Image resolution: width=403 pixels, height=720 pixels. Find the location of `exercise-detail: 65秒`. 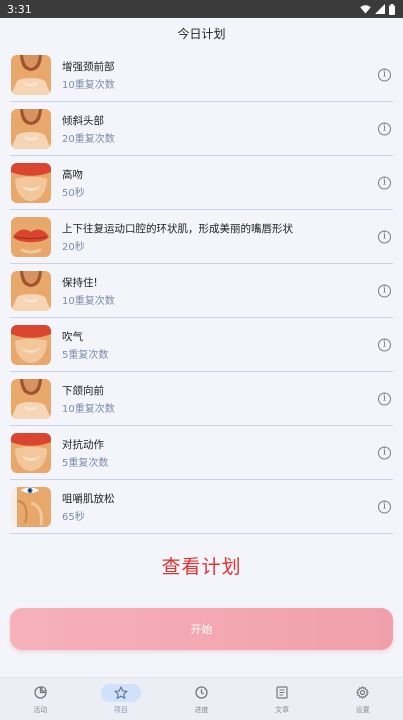

exercise-detail: 65秒 is located at coordinates (73, 517).